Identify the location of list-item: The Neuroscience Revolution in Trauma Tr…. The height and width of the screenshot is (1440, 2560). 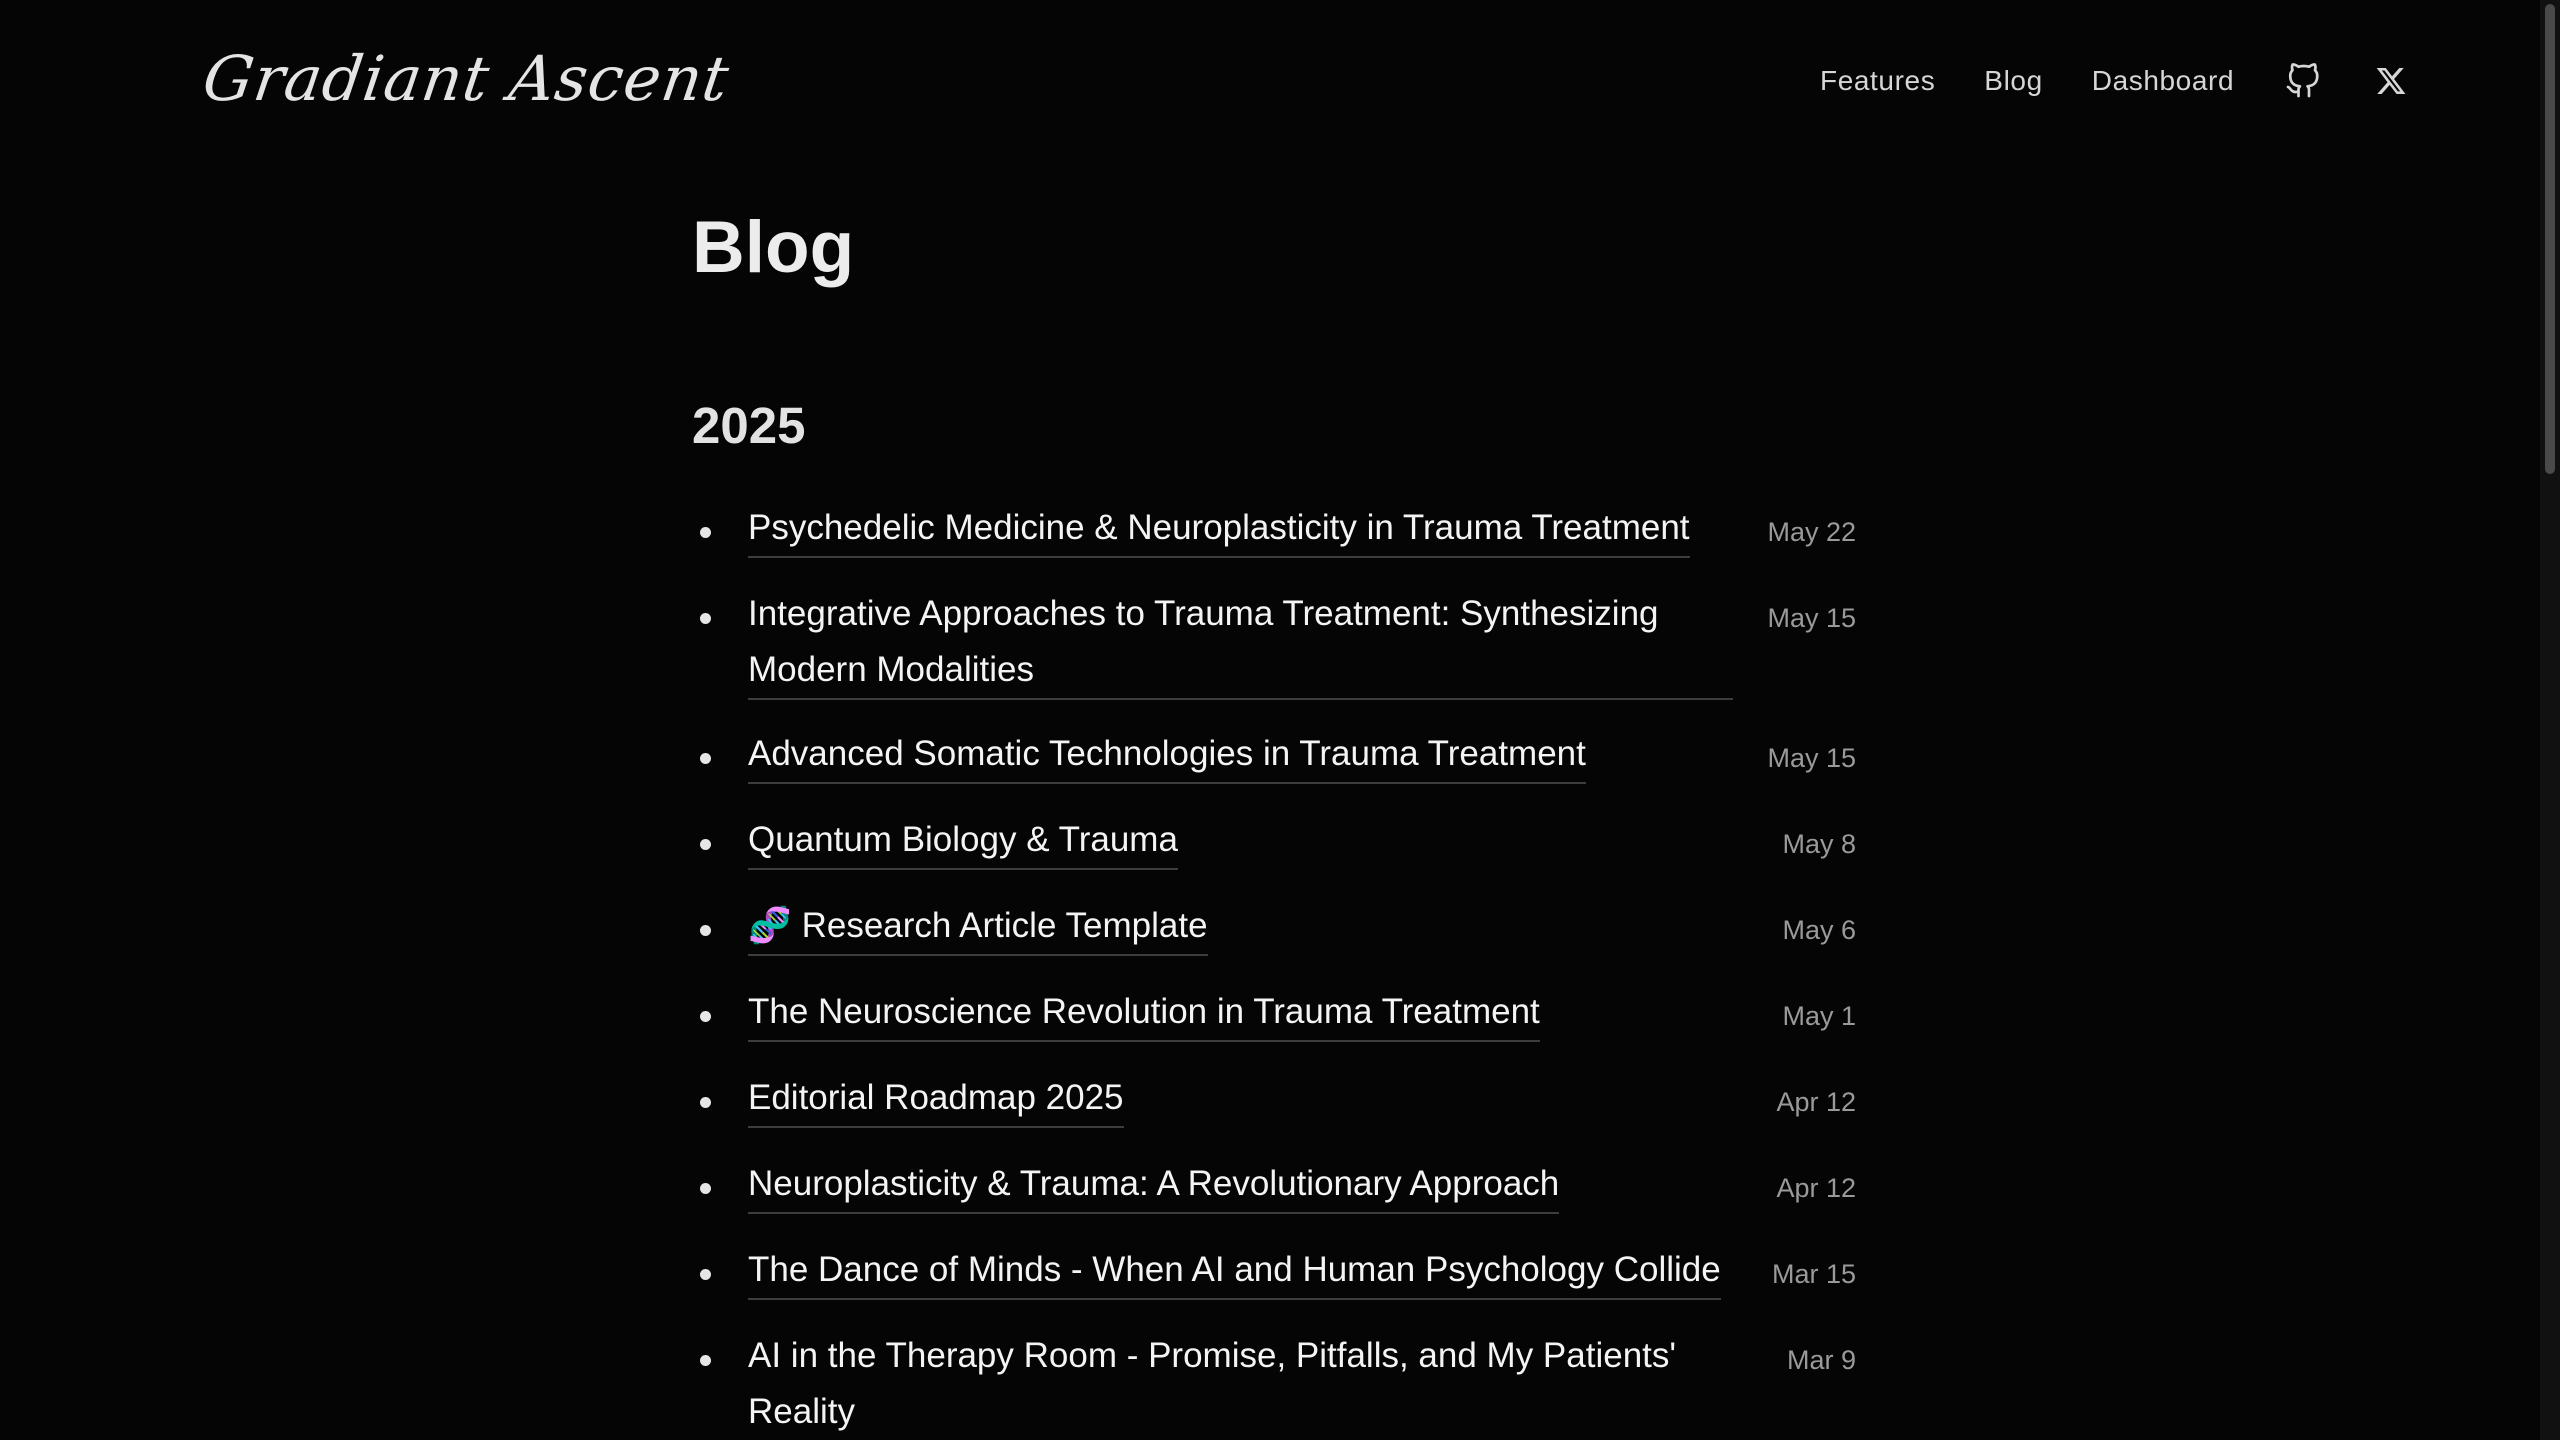
(1274, 1014).